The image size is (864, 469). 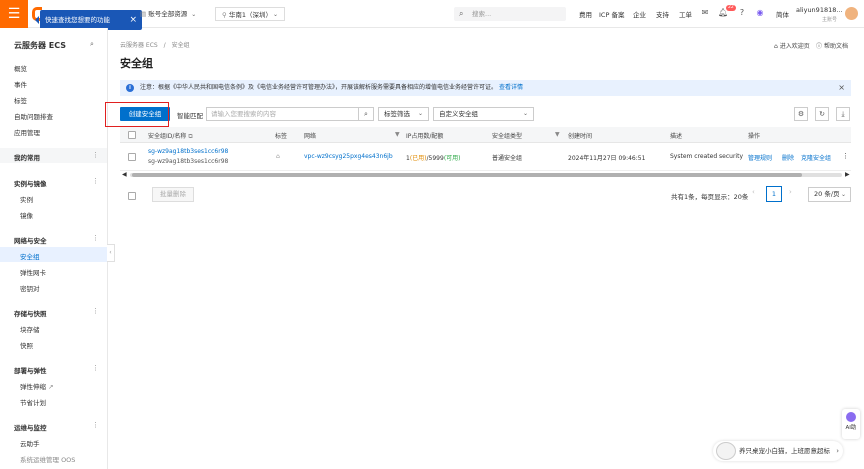 What do you see at coordinates (278, 156) in the screenshot?
I see `tag-icon: ⌂` at bounding box center [278, 156].